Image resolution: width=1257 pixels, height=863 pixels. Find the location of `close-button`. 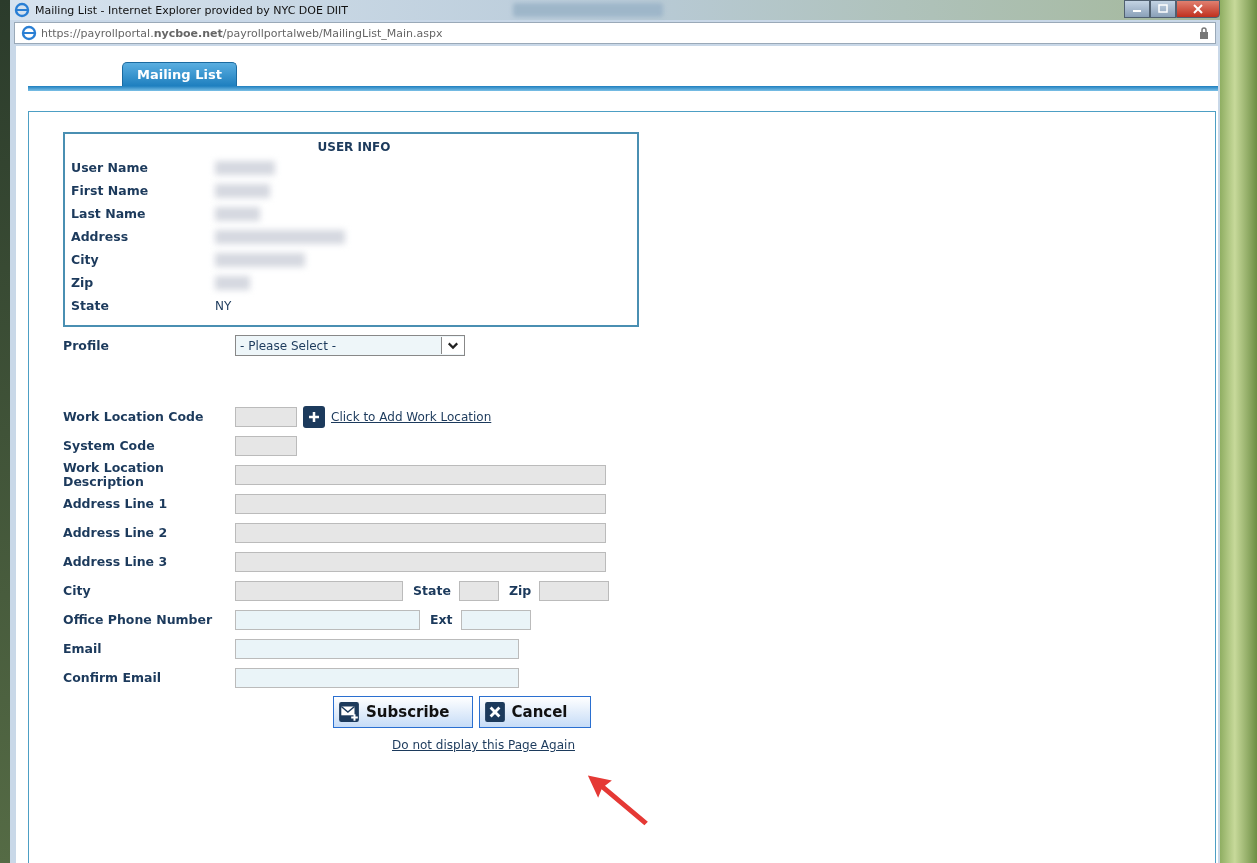

close-button is located at coordinates (1198, 9).